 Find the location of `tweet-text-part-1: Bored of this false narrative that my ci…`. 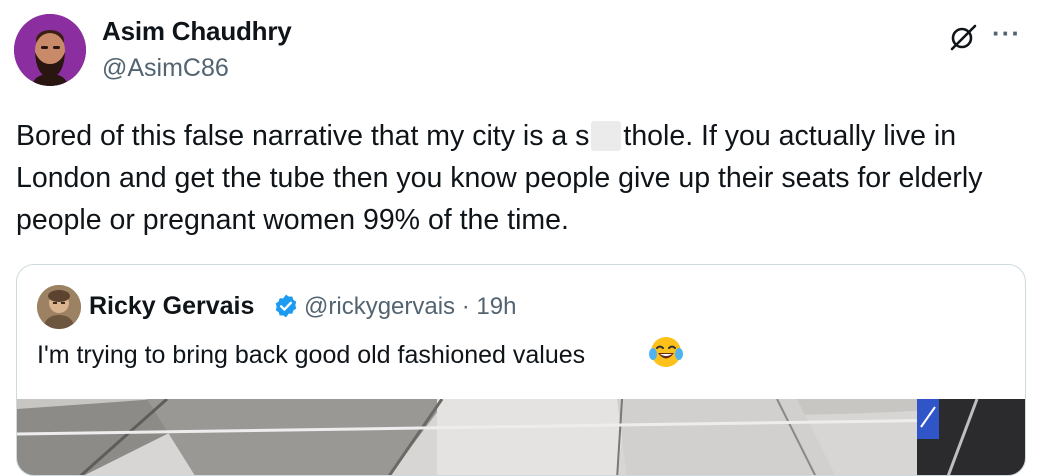

tweet-text-part-1: Bored of this false narrative that my ci… is located at coordinates (303, 136).